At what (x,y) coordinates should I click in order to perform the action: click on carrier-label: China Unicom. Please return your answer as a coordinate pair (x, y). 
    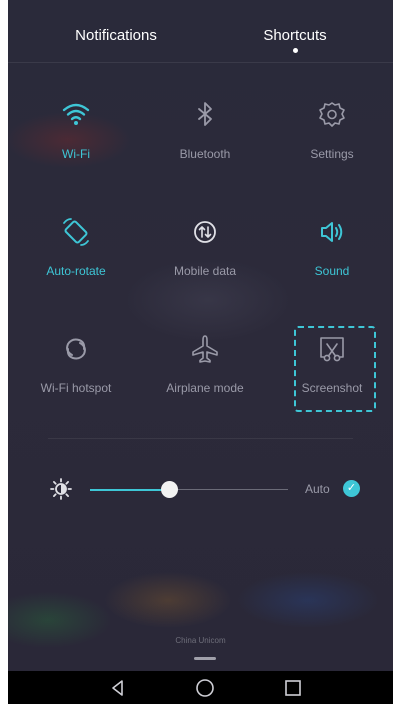
    Looking at the image, I should click on (200, 640).